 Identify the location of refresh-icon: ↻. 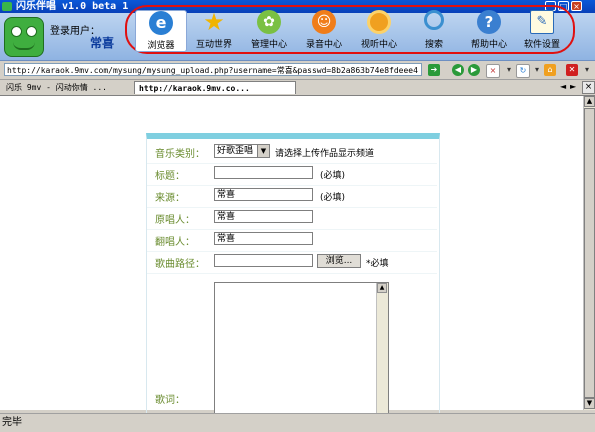
(523, 71).